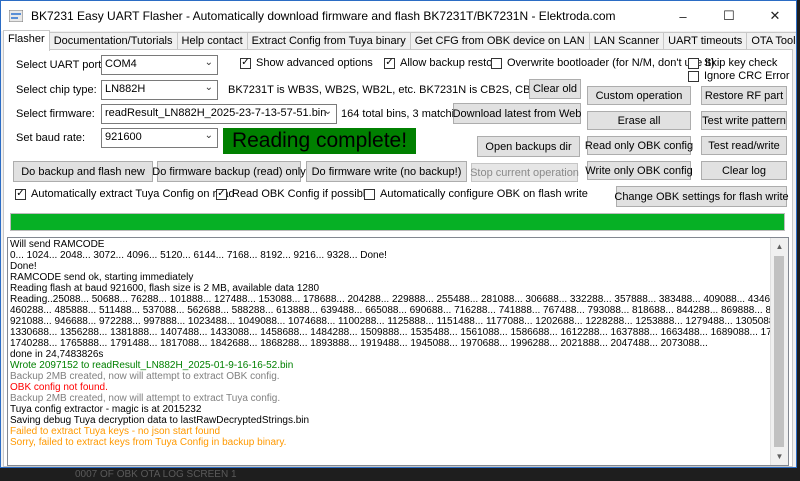 The image size is (800, 481). What do you see at coordinates (229, 171) in the screenshot?
I see `firmware-backup-button: Do firmware backup (read) only` at bounding box center [229, 171].